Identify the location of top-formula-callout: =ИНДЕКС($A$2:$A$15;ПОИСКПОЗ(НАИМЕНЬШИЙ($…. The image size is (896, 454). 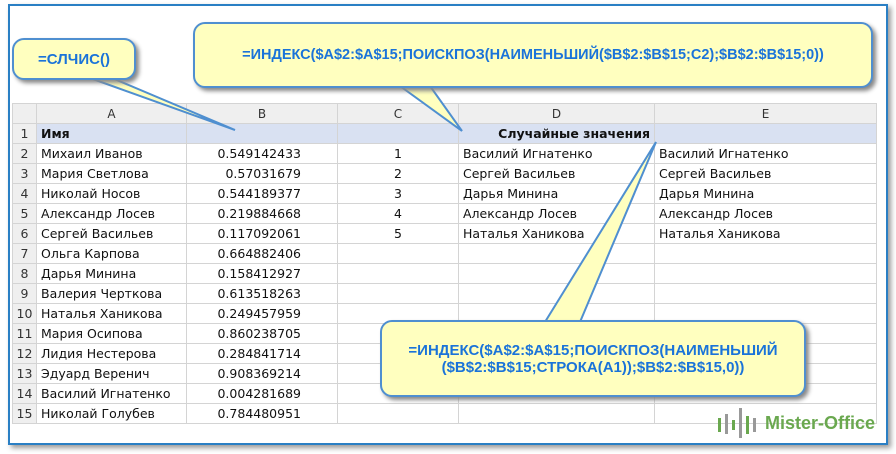
(533, 55).